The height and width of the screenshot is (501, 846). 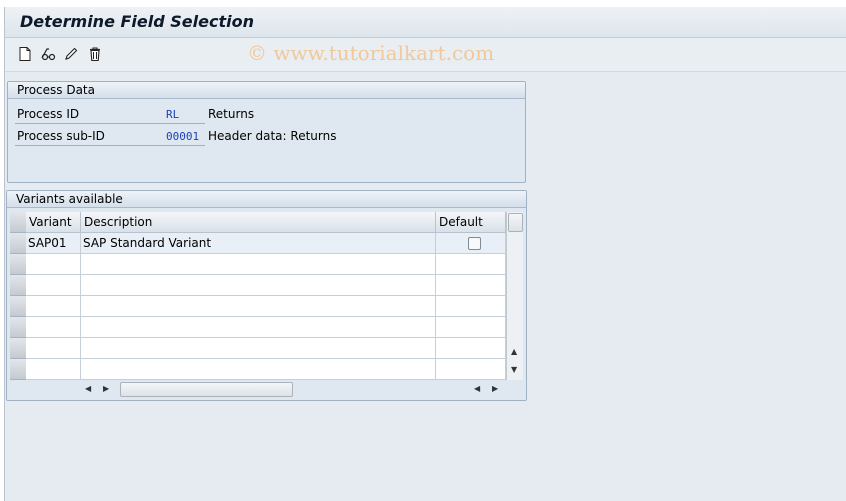 I want to click on new-document-icon, so click(x=25, y=54).